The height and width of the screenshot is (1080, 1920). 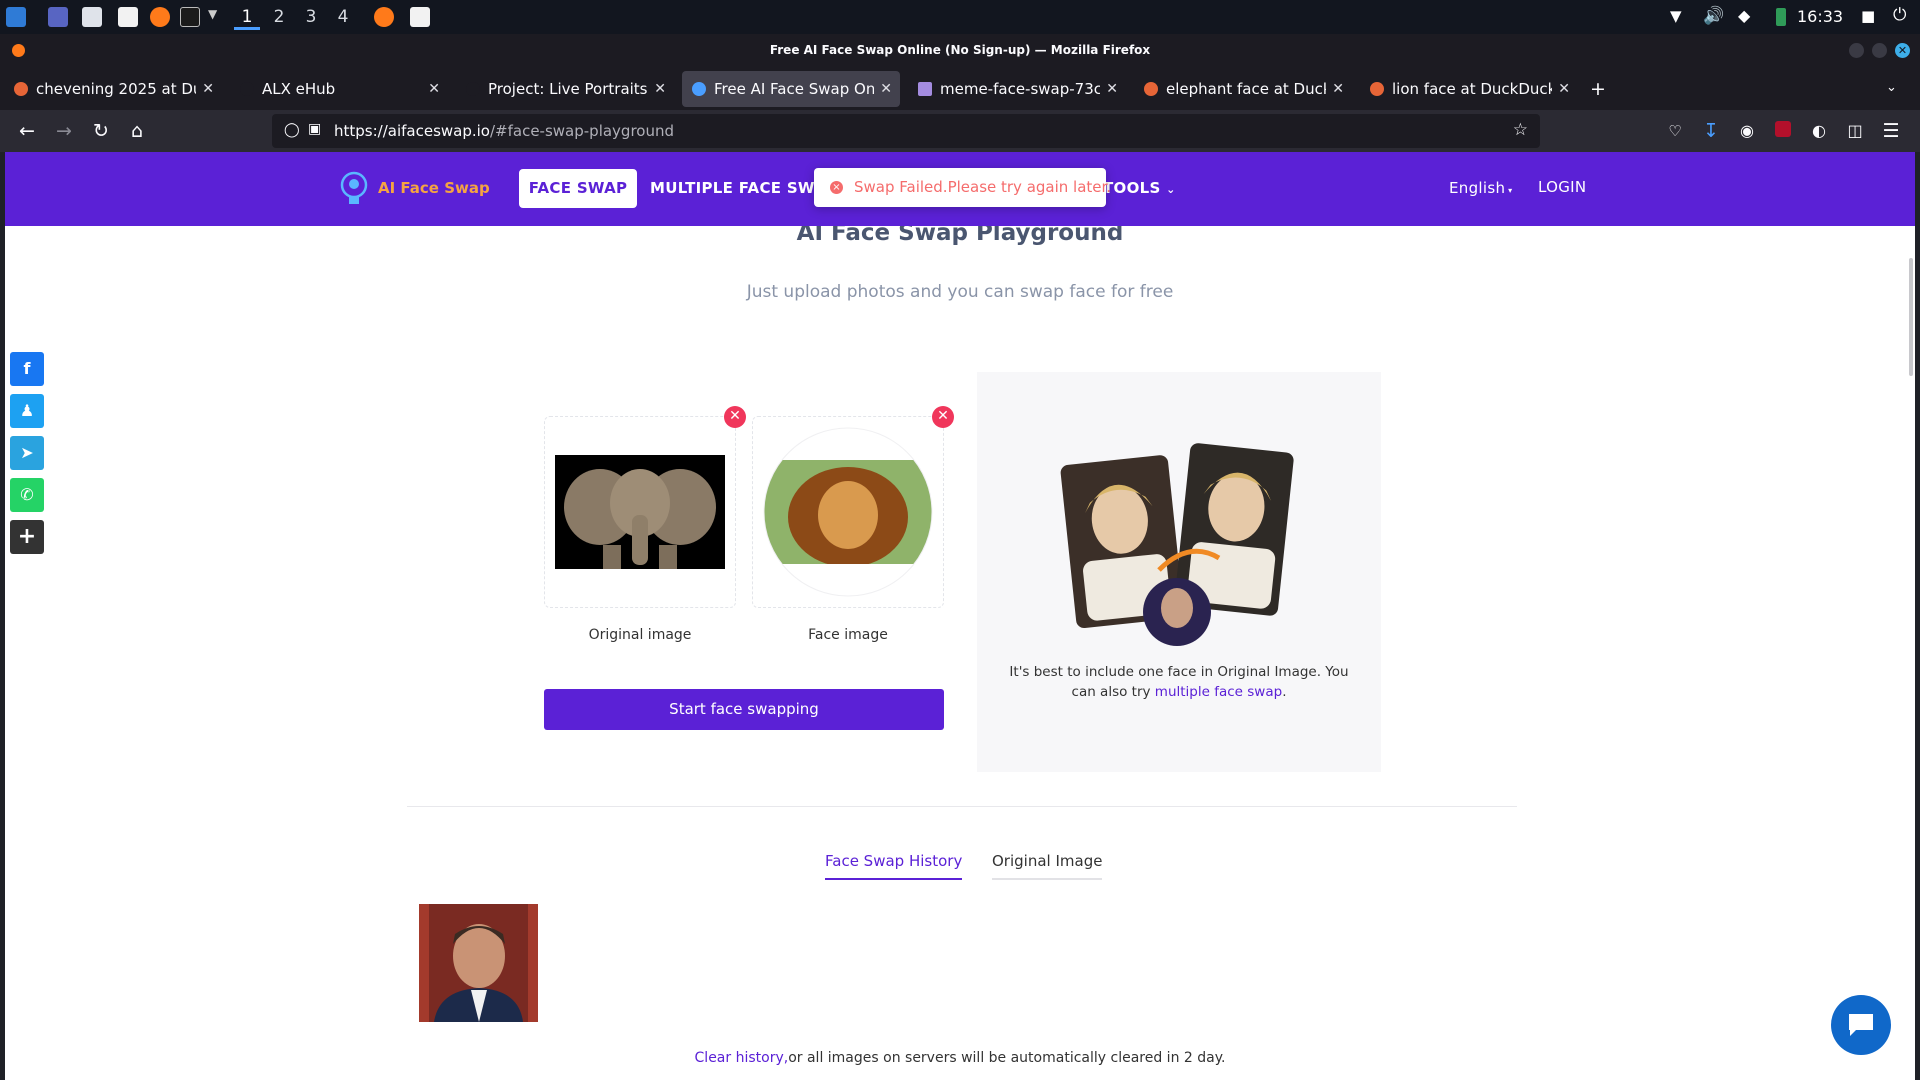 I want to click on original-image-upload, so click(x=640, y=512).